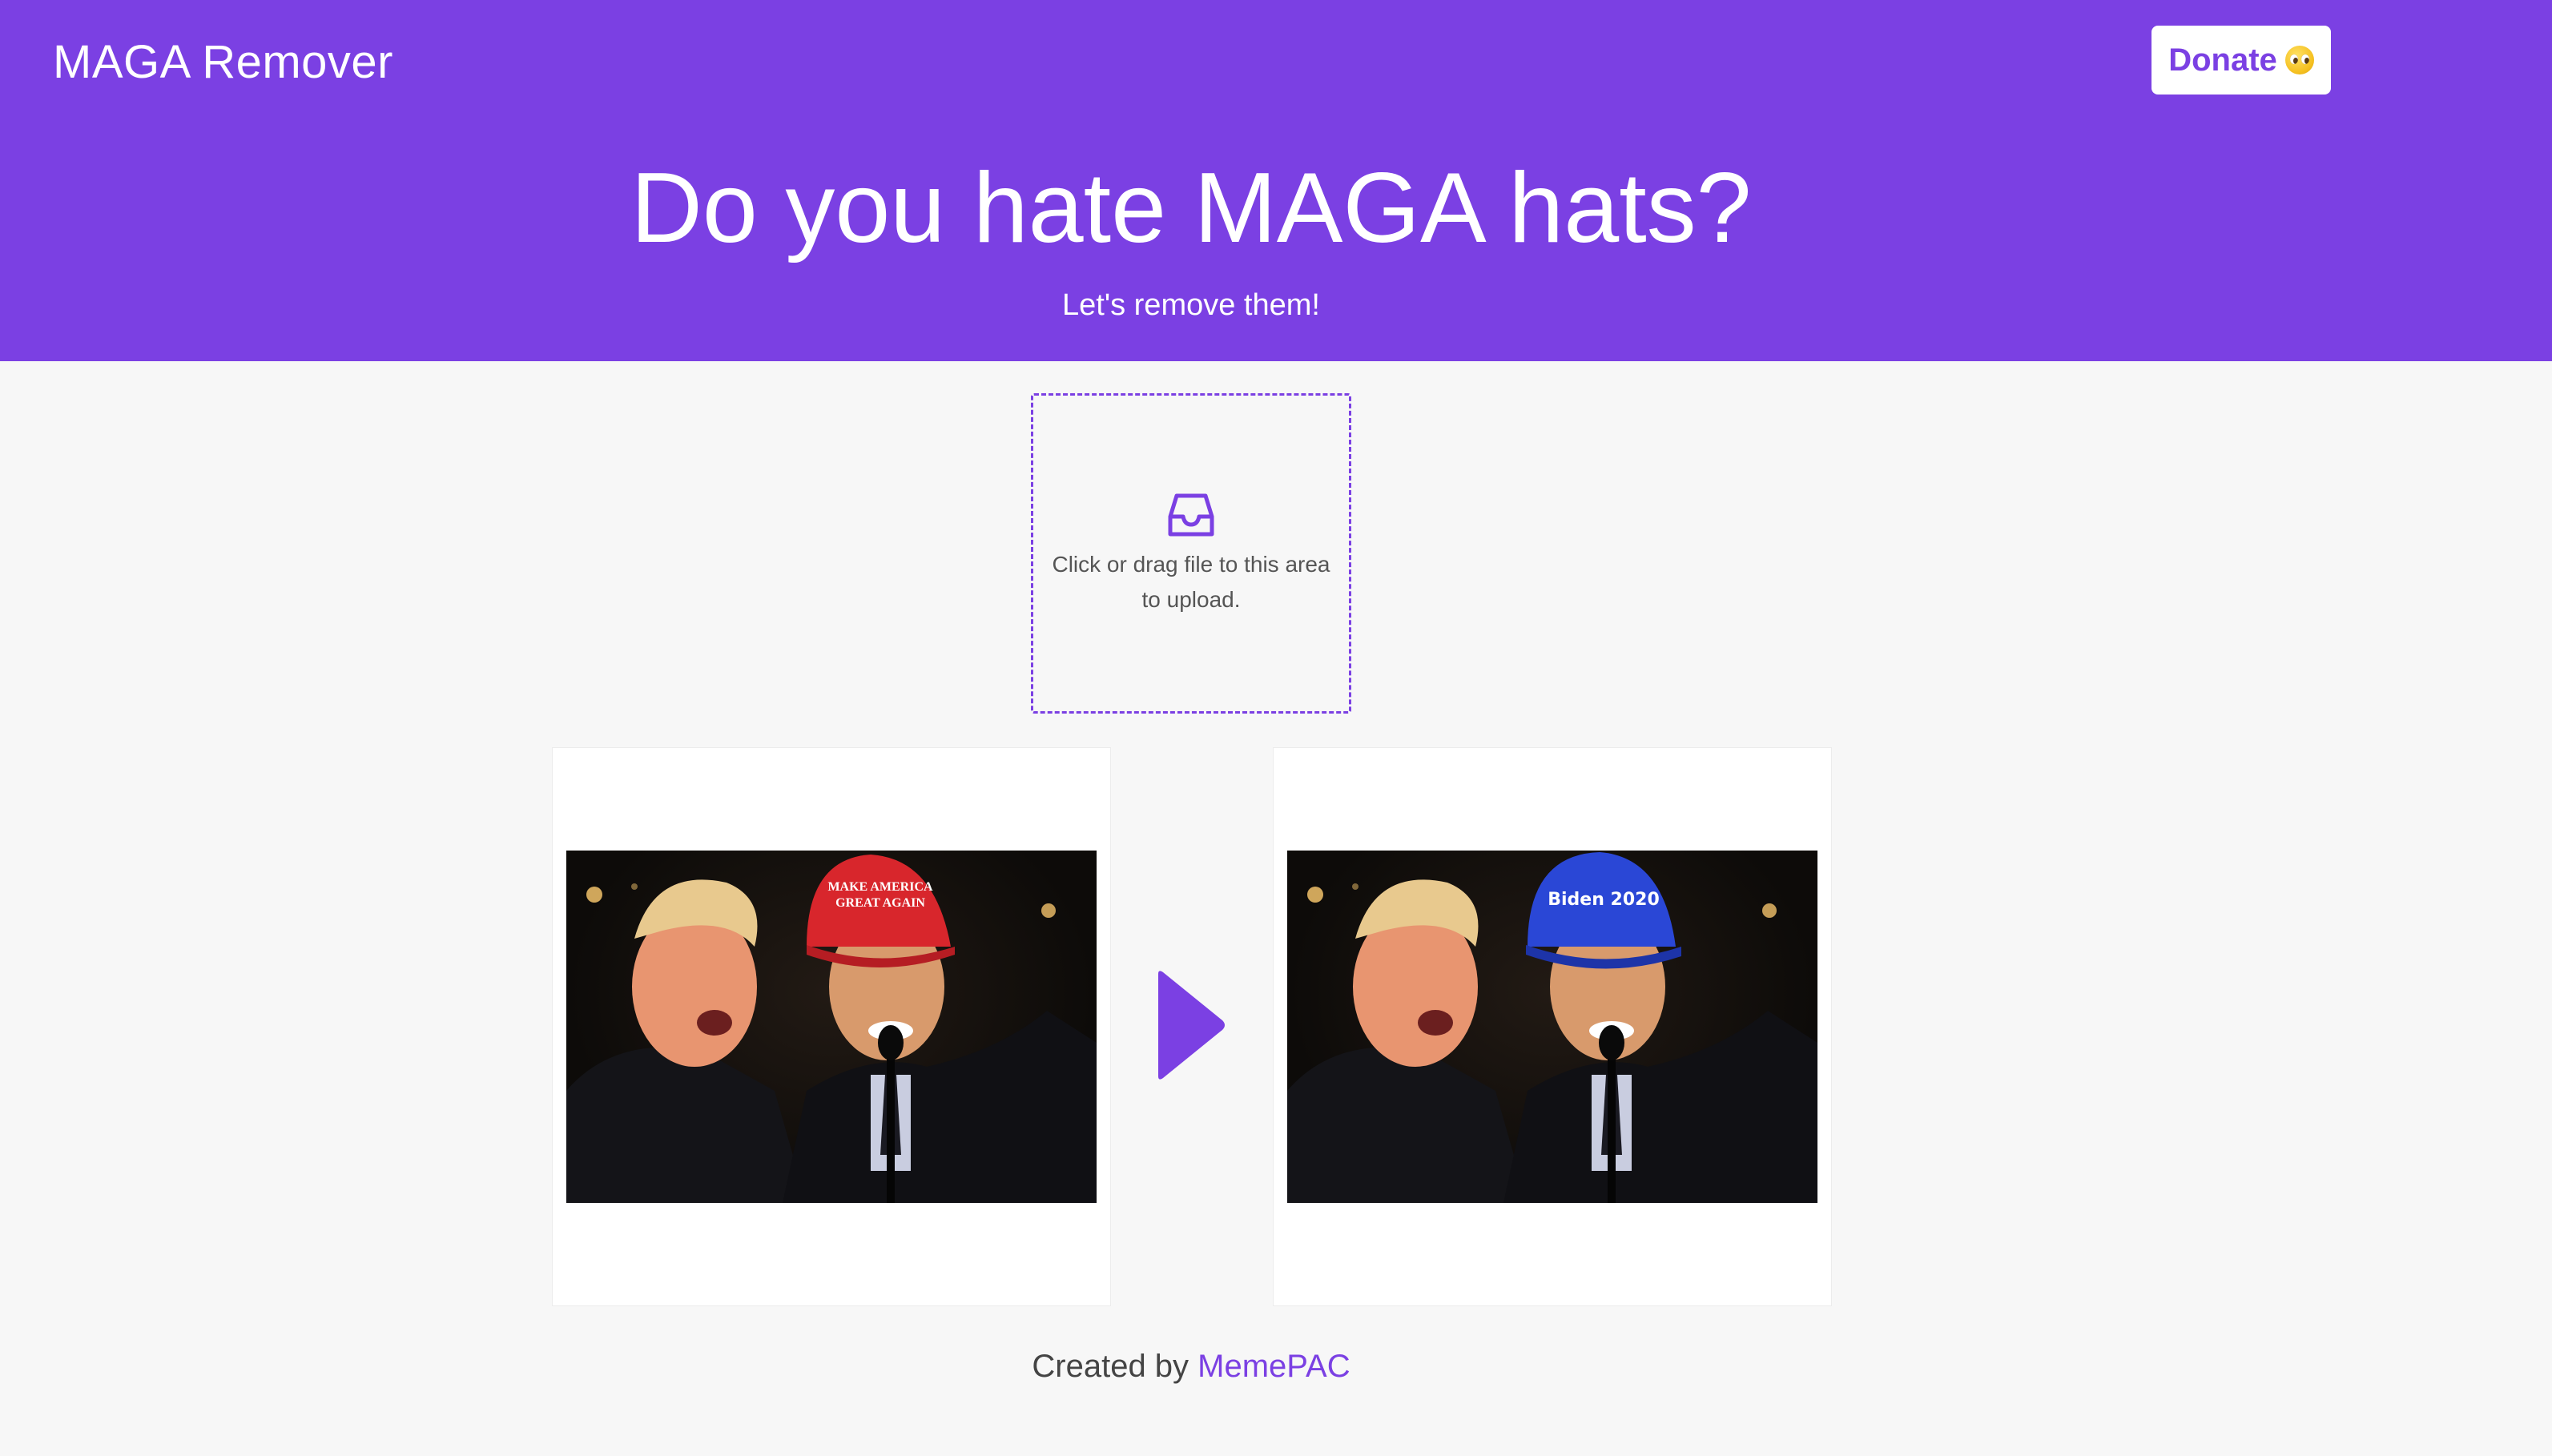 The image size is (2552, 1456). I want to click on maga-hat-text-line1: MAKE AMERICA, so click(880, 887).